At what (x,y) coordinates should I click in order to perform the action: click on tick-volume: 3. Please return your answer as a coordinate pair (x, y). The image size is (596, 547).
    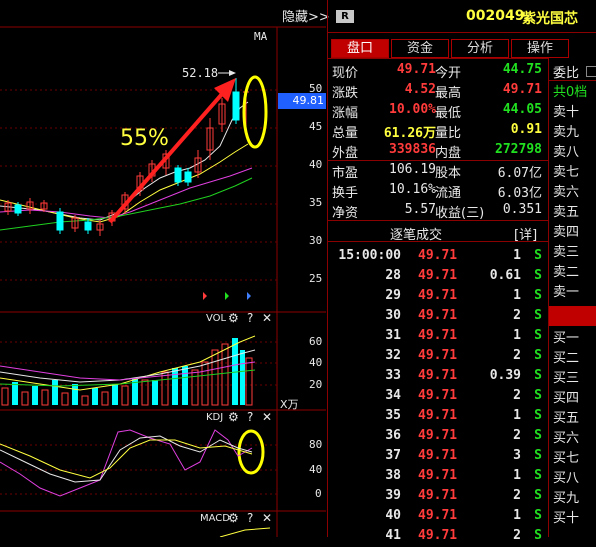
    Looking at the image, I should click on (517, 455).